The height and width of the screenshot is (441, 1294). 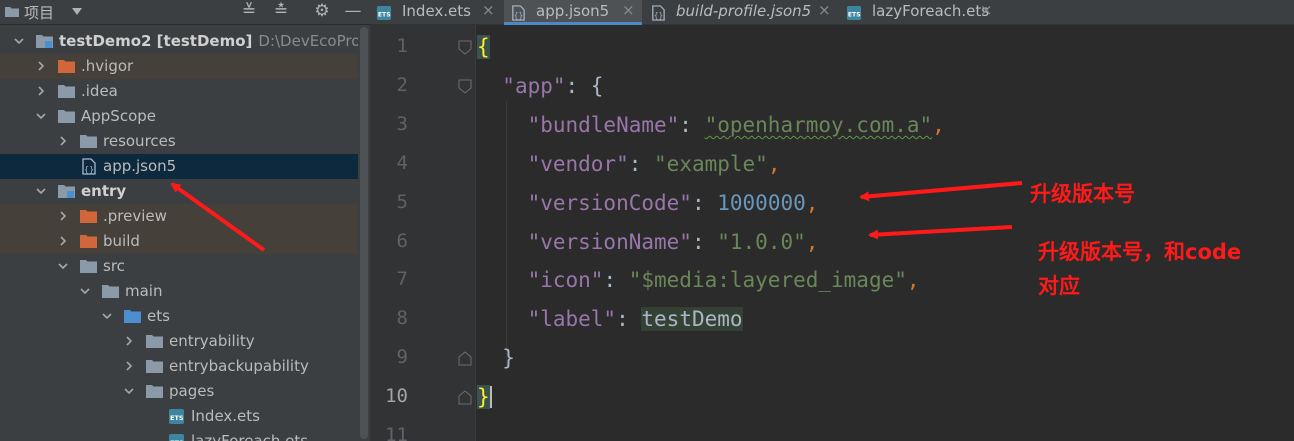 What do you see at coordinates (353, 11) in the screenshot?
I see `minimize-icon: —` at bounding box center [353, 11].